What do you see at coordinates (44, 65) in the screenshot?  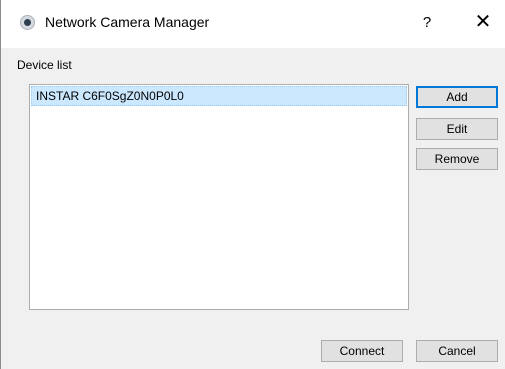 I see `device-list-label: Device list` at bounding box center [44, 65].